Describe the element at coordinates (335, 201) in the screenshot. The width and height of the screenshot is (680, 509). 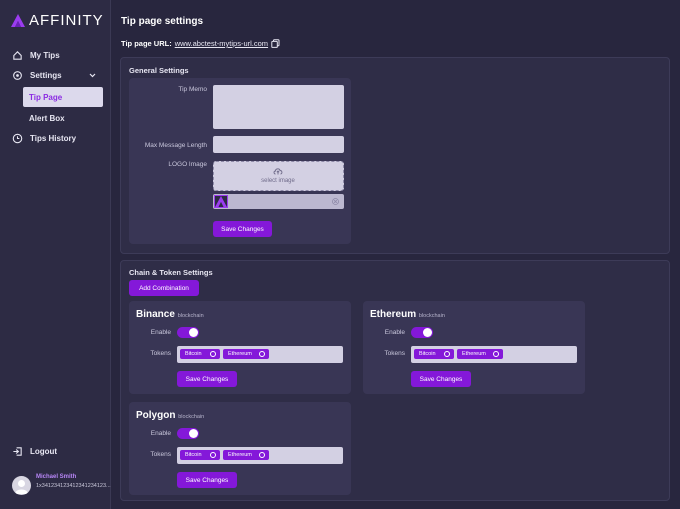
I see `remove-icon` at that location.